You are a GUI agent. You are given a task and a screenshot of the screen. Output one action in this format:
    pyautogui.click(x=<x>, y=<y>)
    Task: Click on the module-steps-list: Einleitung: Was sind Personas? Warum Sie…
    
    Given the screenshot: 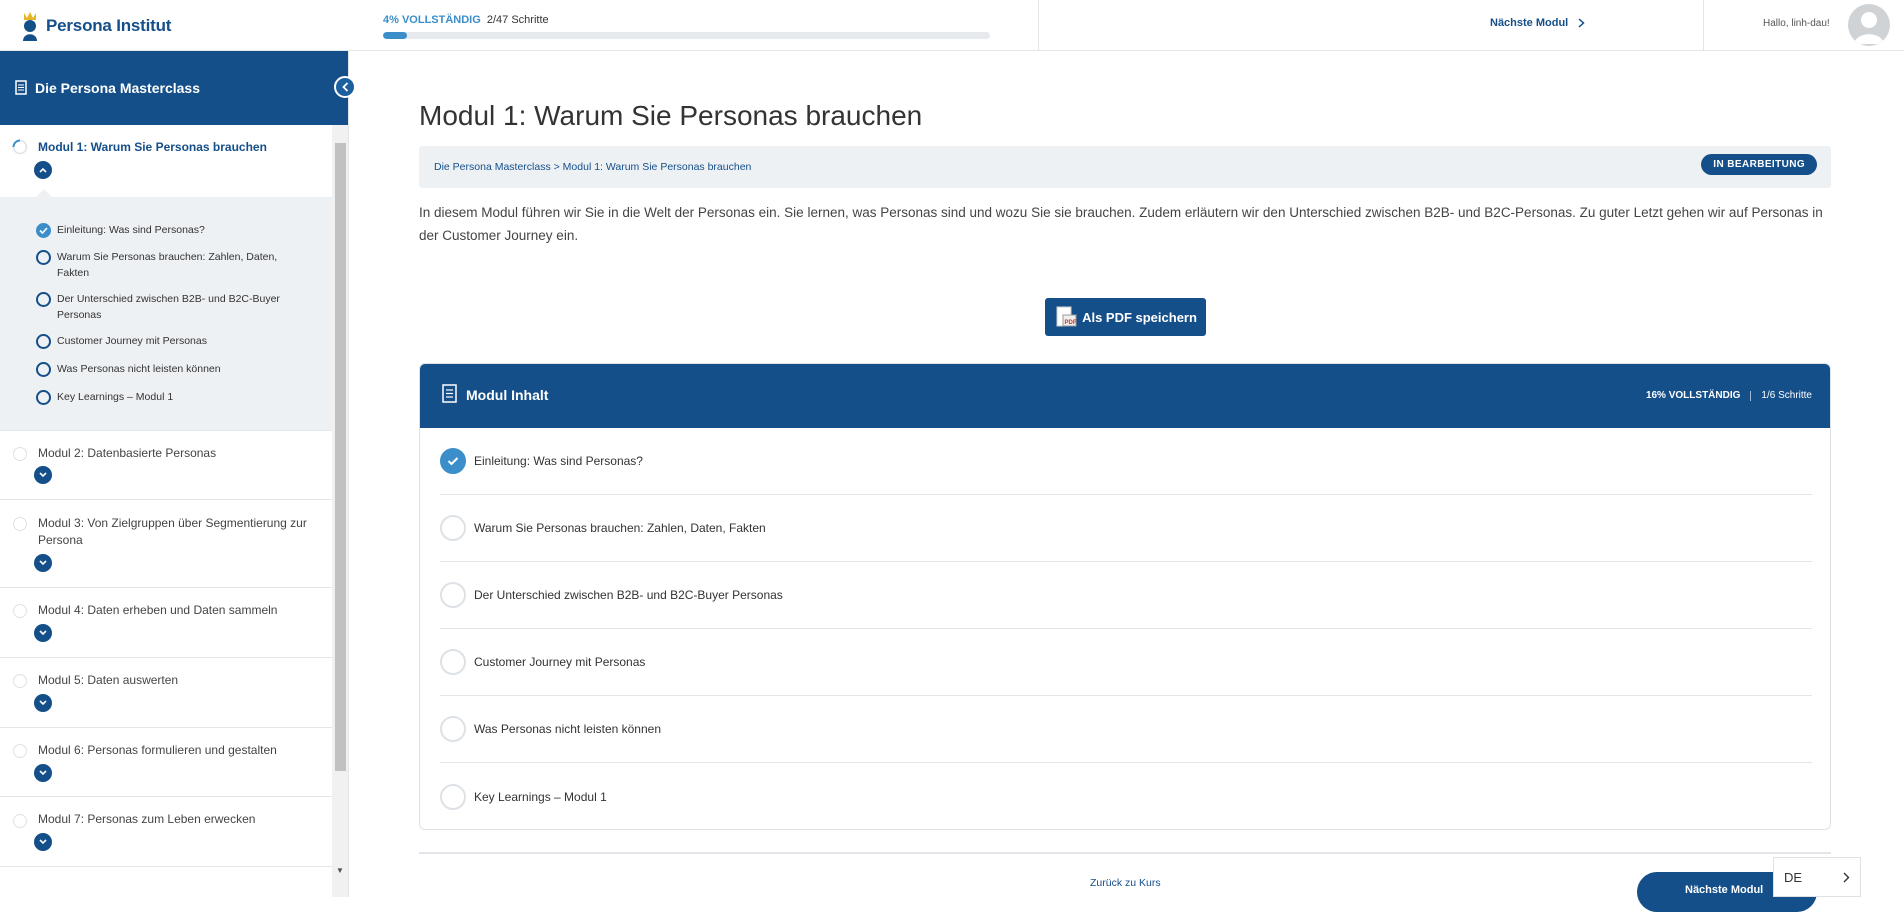 What is the action you would take?
    pyautogui.click(x=166, y=313)
    